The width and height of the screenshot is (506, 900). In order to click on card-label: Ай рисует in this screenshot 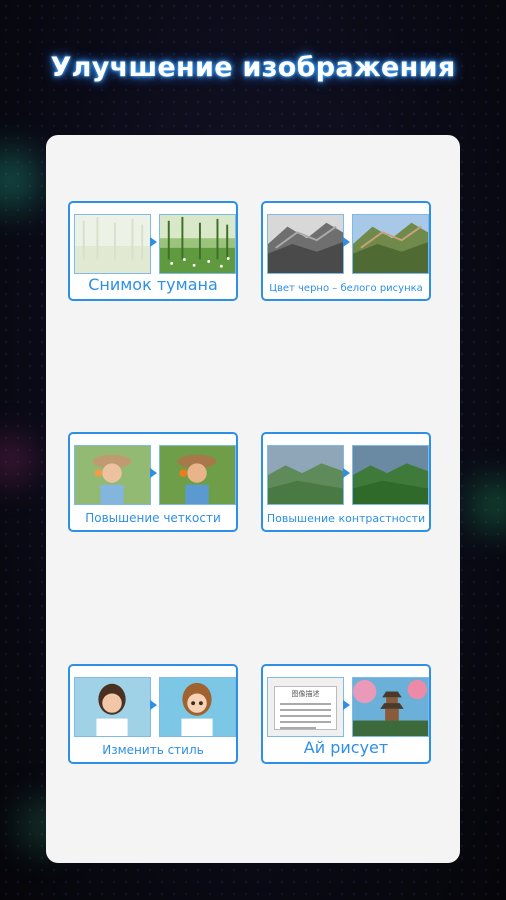, I will do `click(346, 747)`.